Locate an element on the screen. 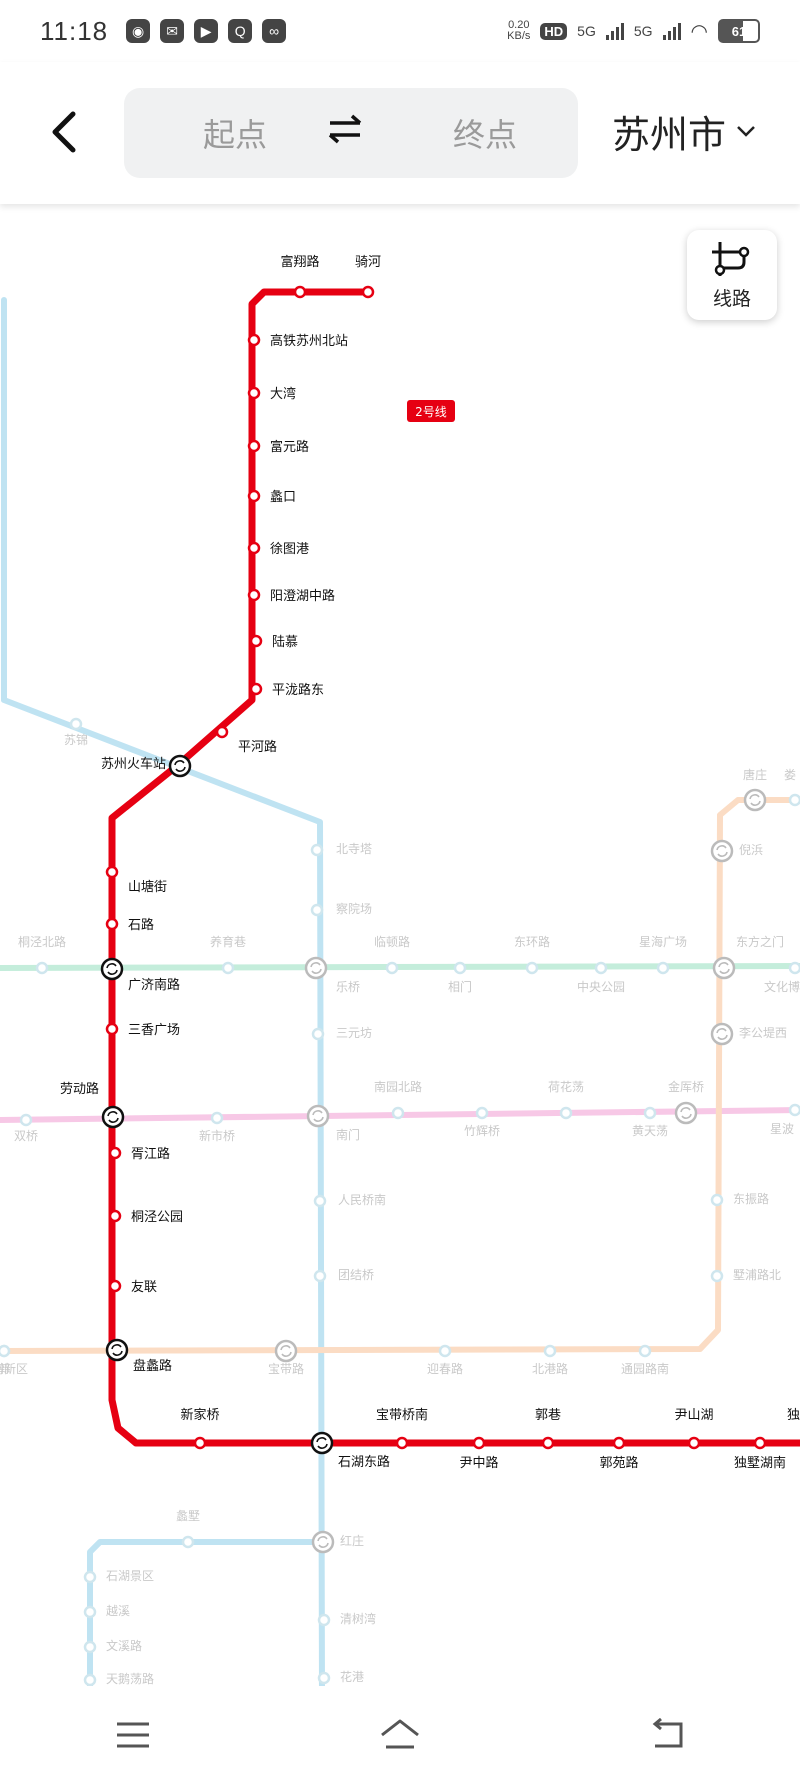  station-label-faded: 唐庄 is located at coordinates (755, 774).